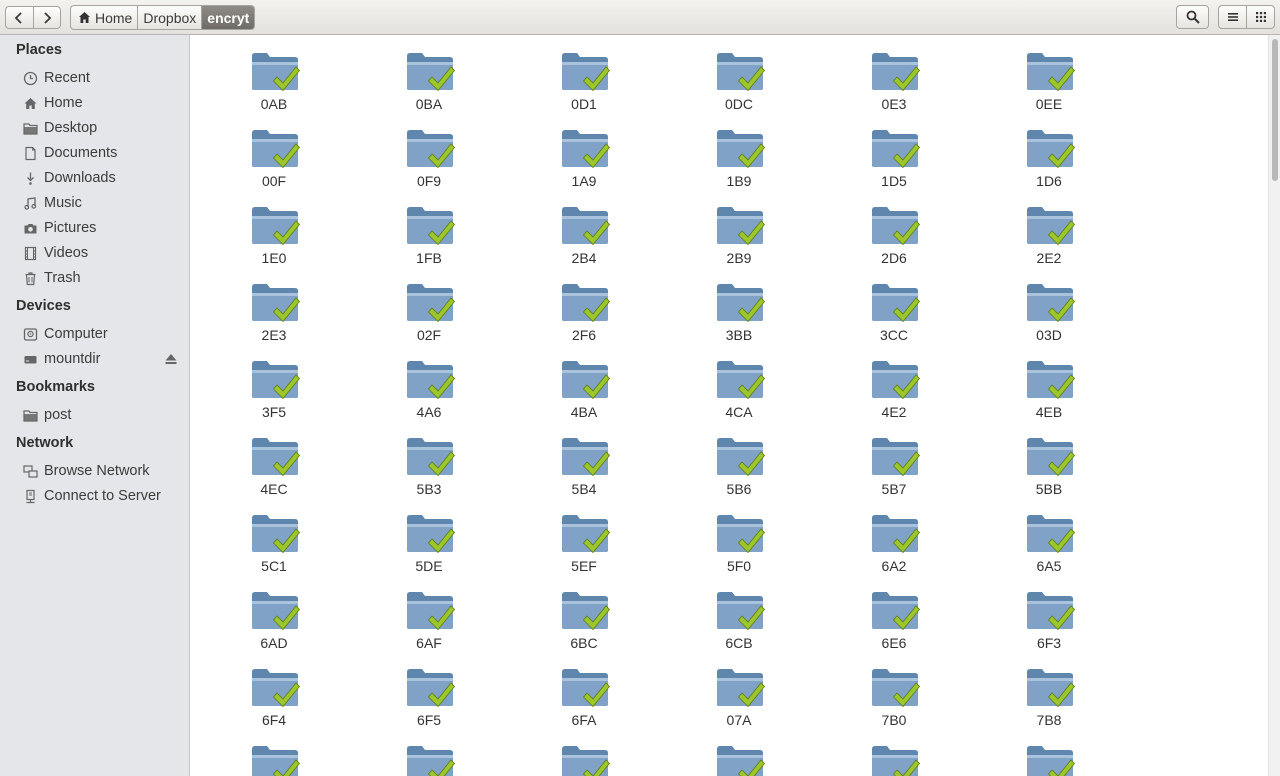 The height and width of the screenshot is (776, 1280). I want to click on breadcrumb-current: encryt, so click(228, 17).